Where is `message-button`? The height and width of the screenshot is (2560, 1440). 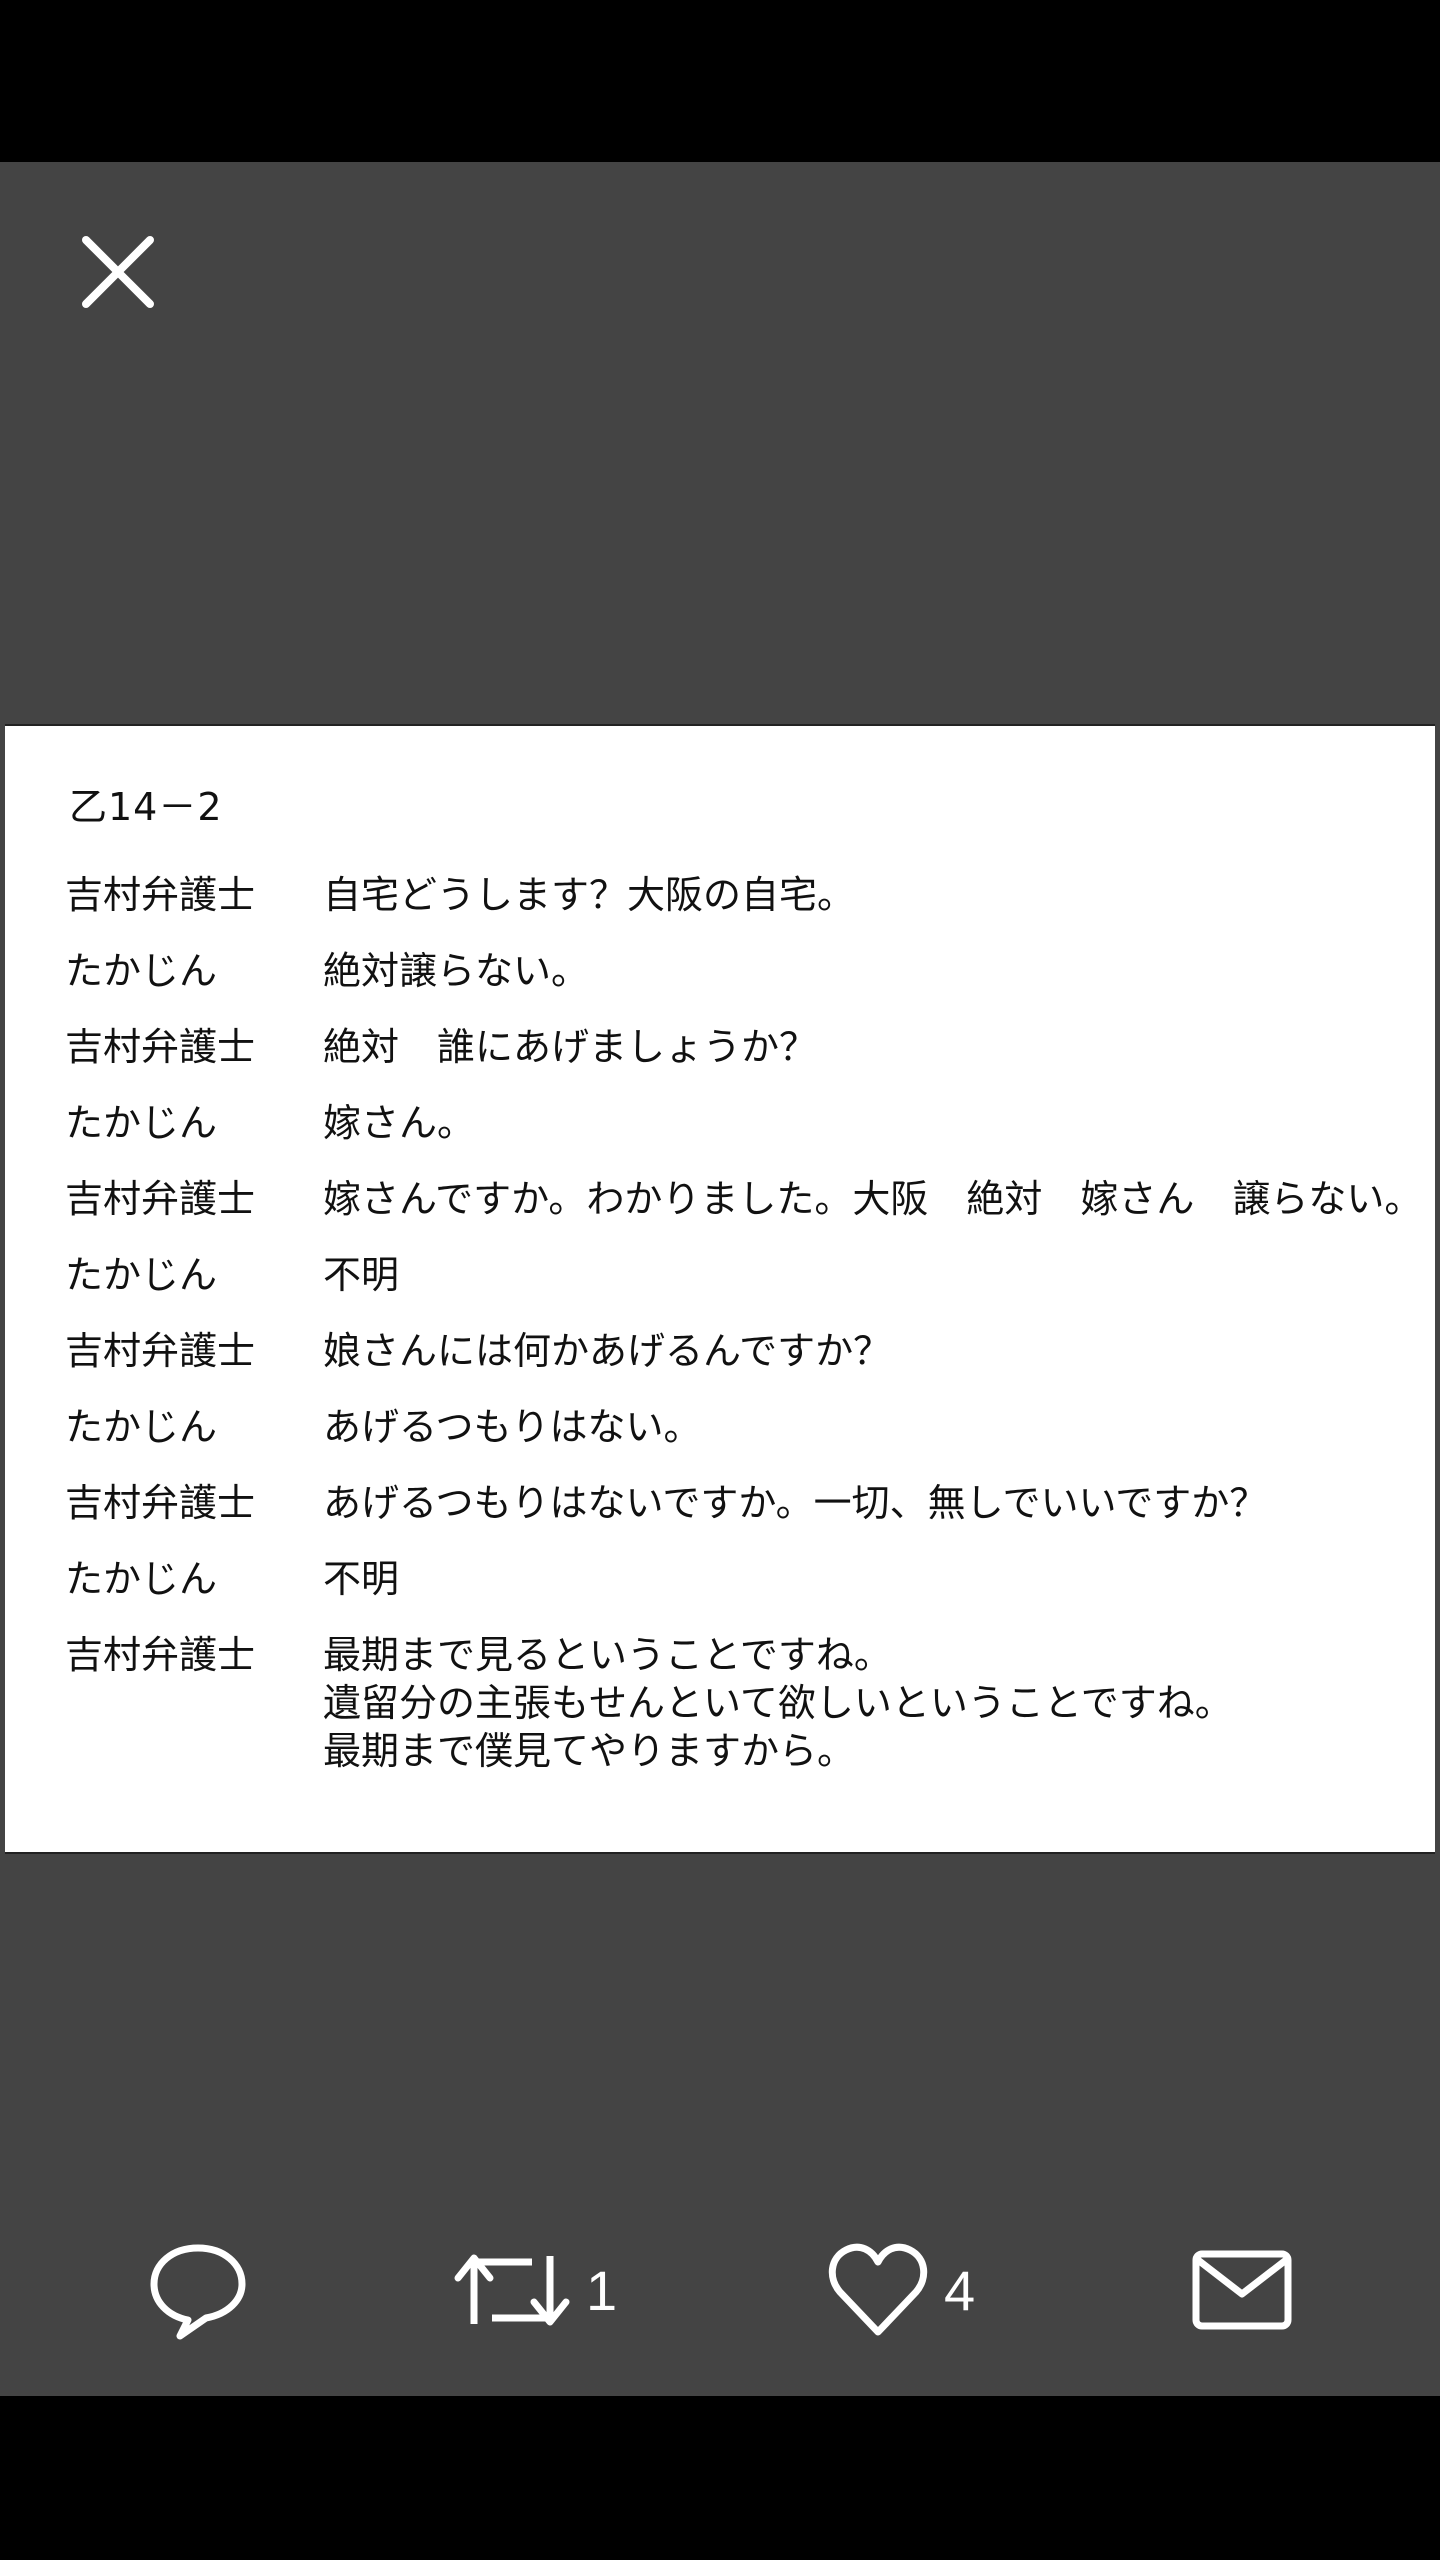 message-button is located at coordinates (1249, 2290).